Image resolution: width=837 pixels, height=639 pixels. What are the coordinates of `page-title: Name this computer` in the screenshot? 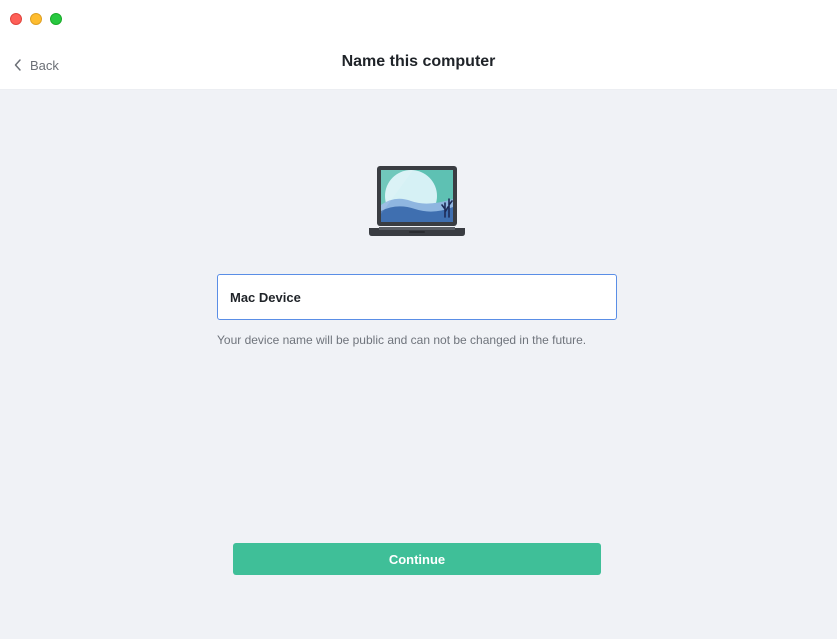 It's located at (418, 61).